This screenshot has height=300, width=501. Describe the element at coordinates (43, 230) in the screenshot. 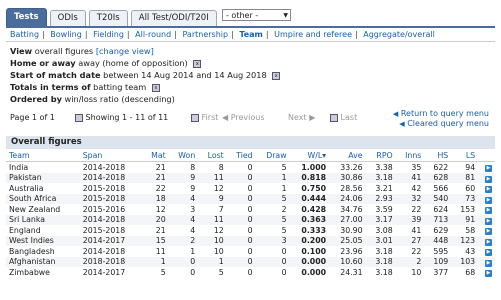

I see `team-link: England` at that location.